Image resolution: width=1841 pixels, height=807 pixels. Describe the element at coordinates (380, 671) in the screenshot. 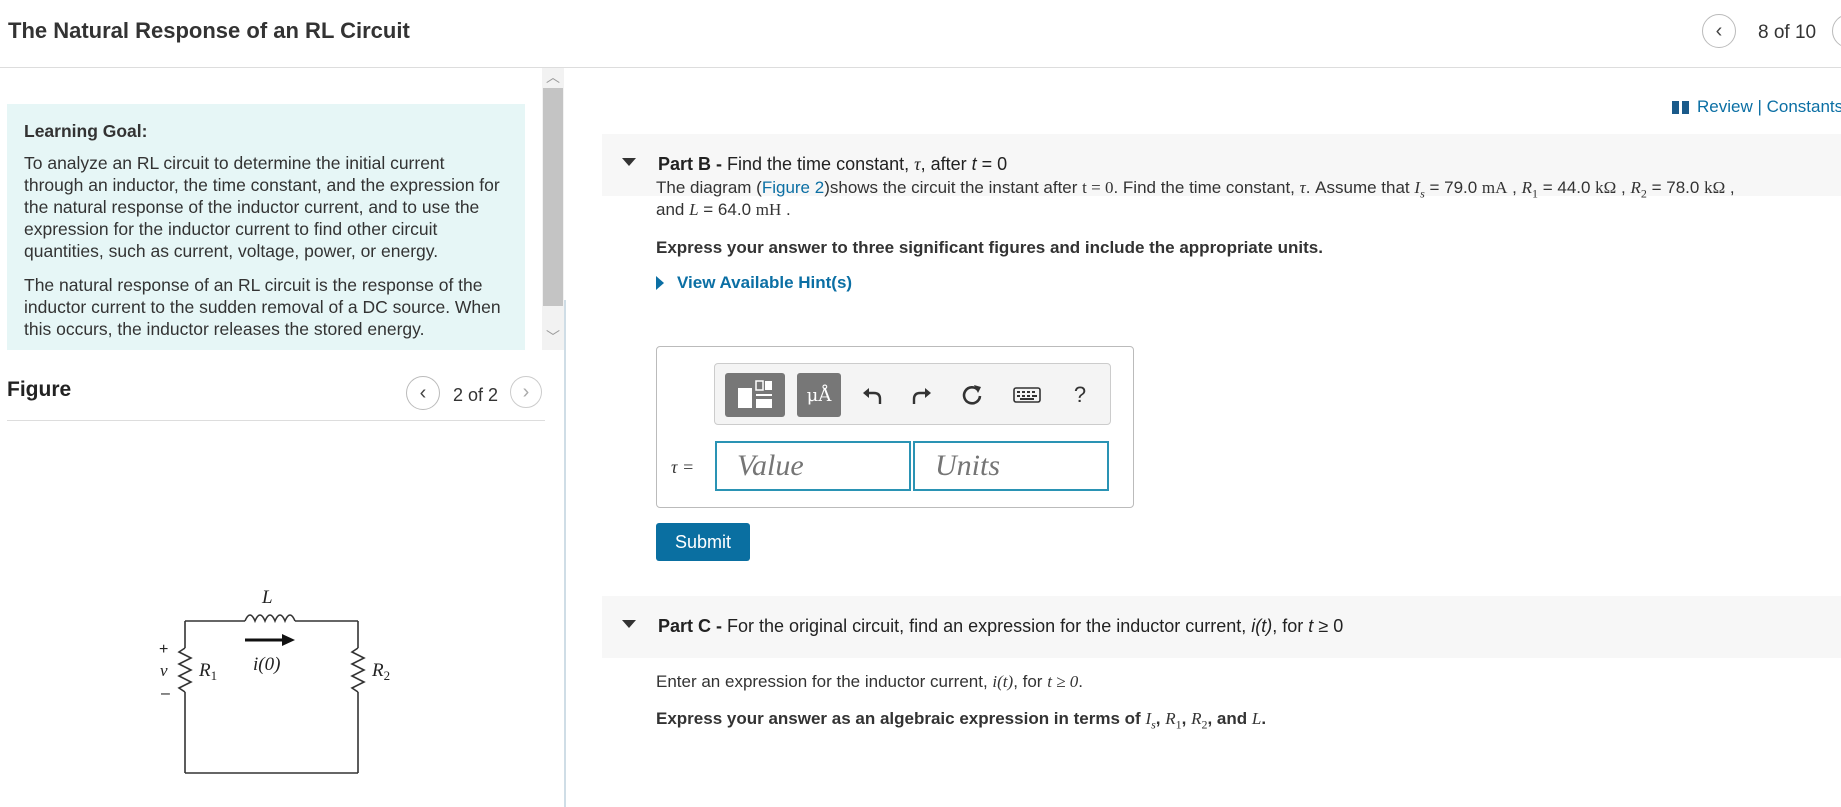

I see `r2-label: R2` at that location.